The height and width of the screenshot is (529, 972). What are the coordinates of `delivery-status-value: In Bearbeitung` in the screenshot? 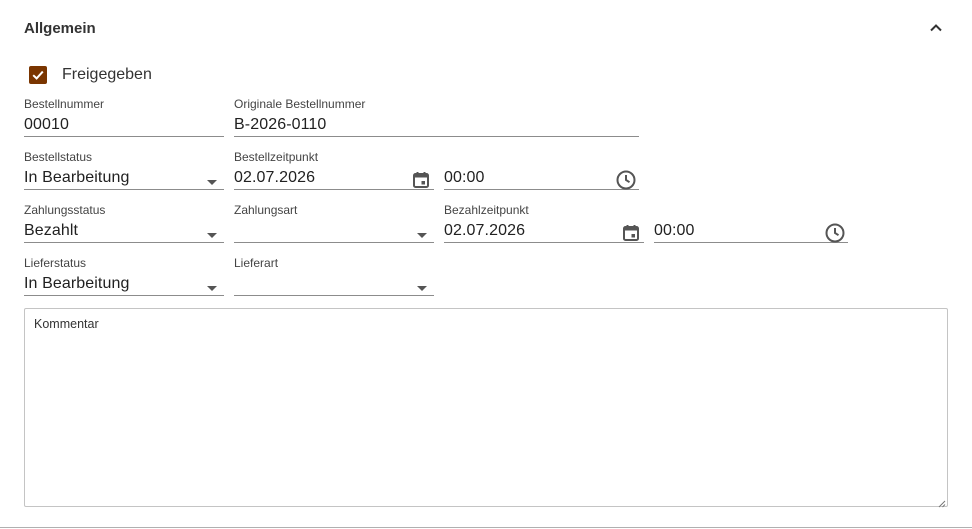 It's located at (77, 283).